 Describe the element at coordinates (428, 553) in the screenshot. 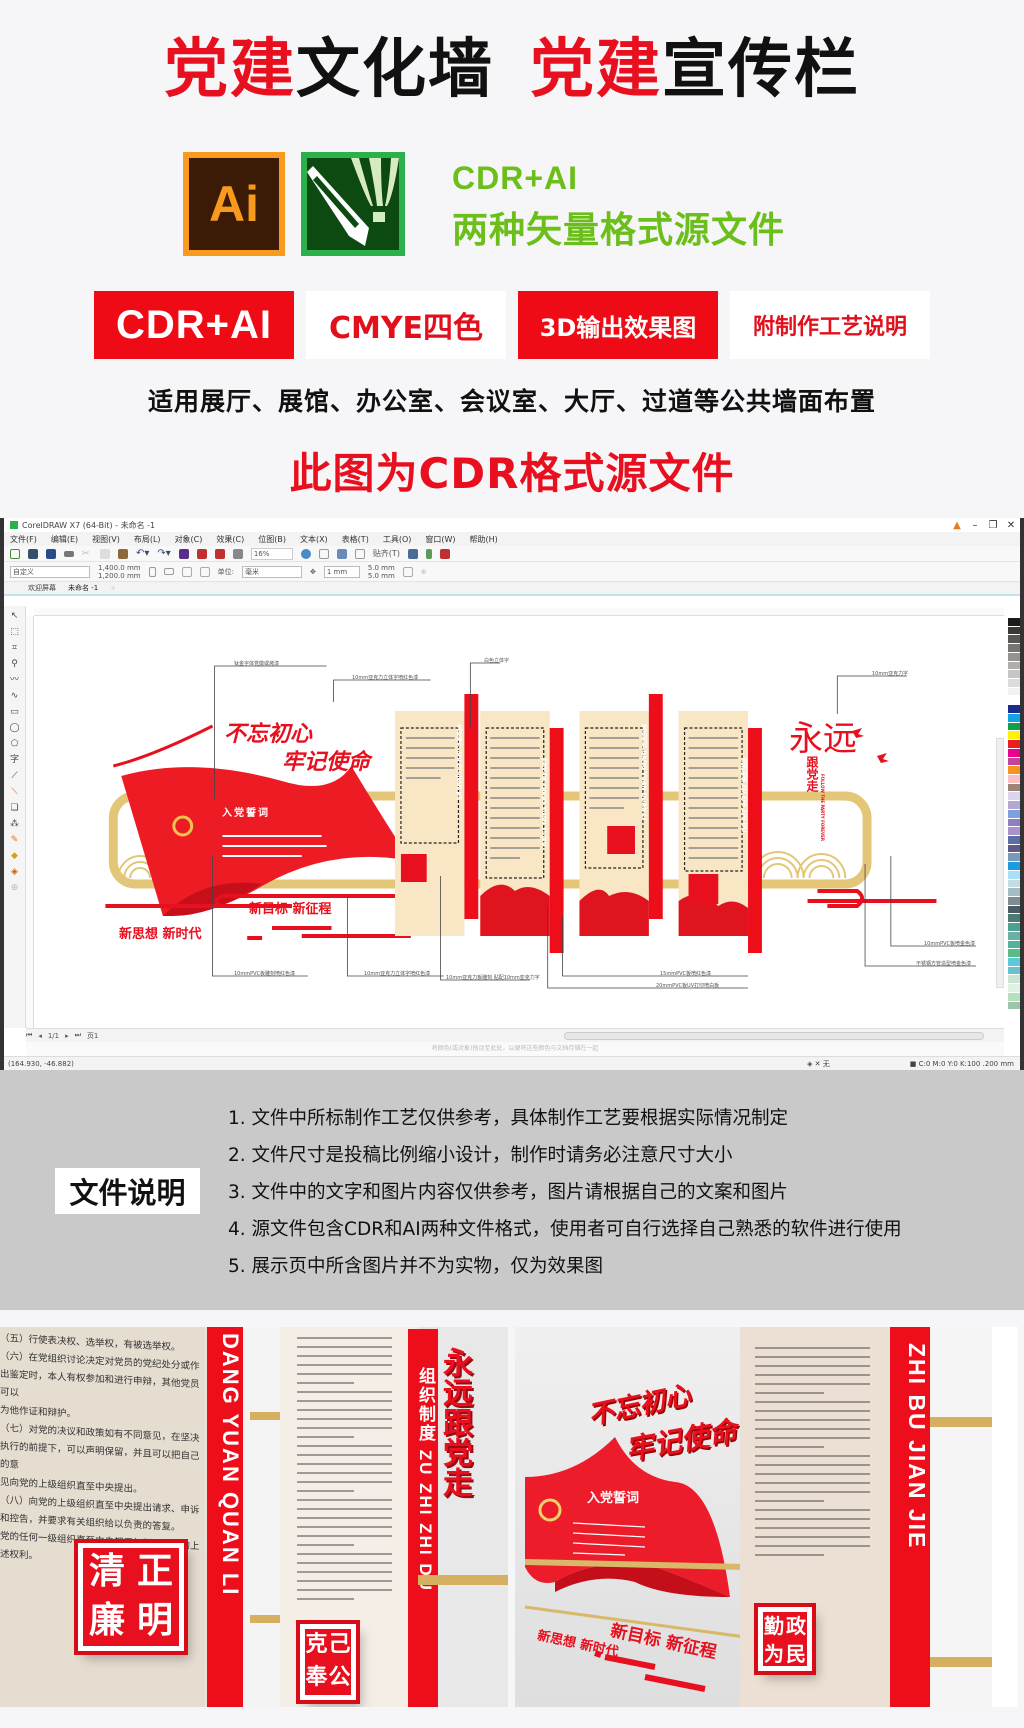

I see `application-launcher-icon` at that location.